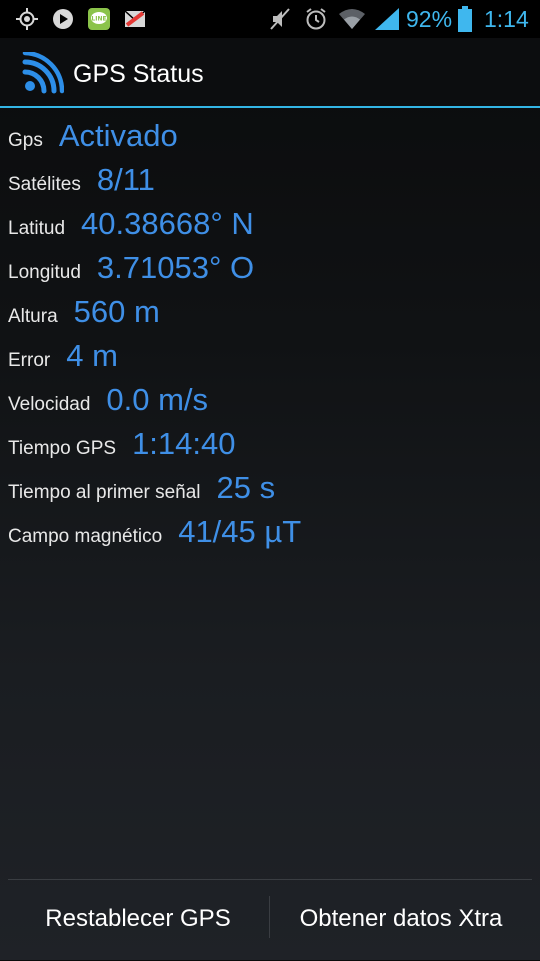 The height and width of the screenshot is (961, 540). I want to click on satellites-value: 8/11, so click(125, 179).